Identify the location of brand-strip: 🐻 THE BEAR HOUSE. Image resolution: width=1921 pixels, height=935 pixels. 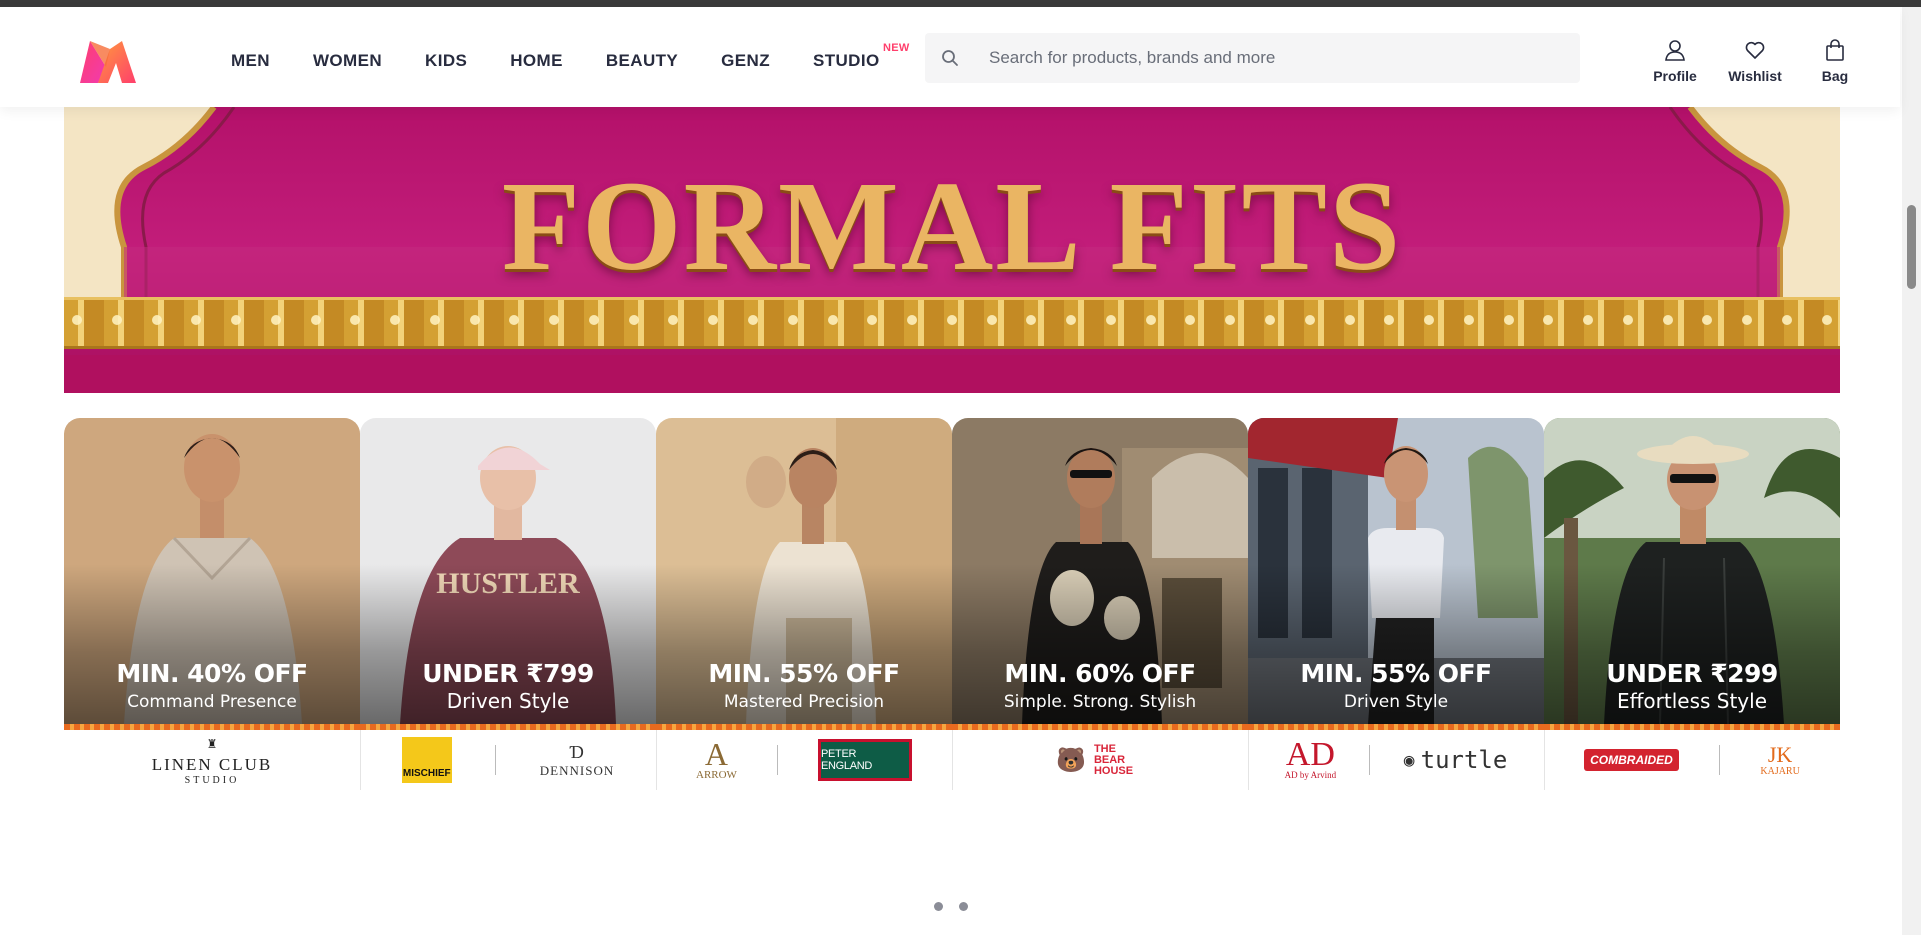
(1100, 760).